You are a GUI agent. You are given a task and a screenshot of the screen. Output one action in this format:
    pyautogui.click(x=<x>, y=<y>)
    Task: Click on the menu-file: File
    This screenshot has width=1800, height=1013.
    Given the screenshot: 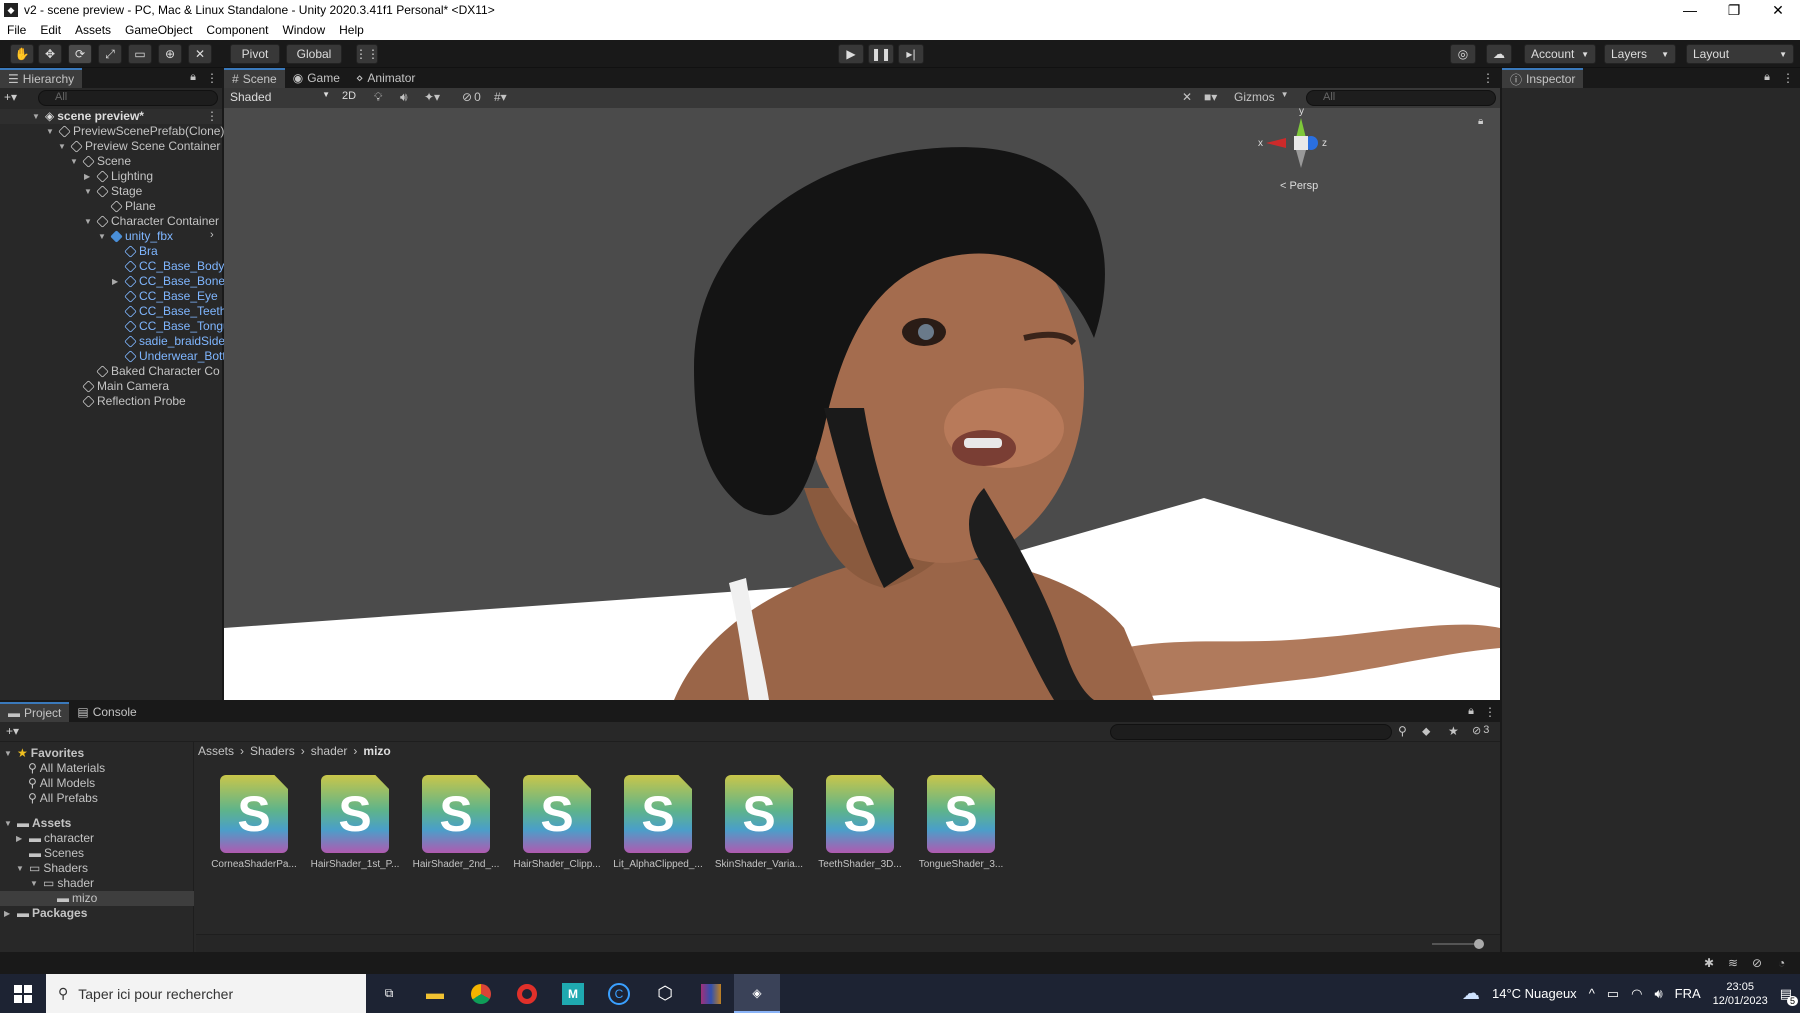 What is the action you would take?
    pyautogui.click(x=16, y=30)
    